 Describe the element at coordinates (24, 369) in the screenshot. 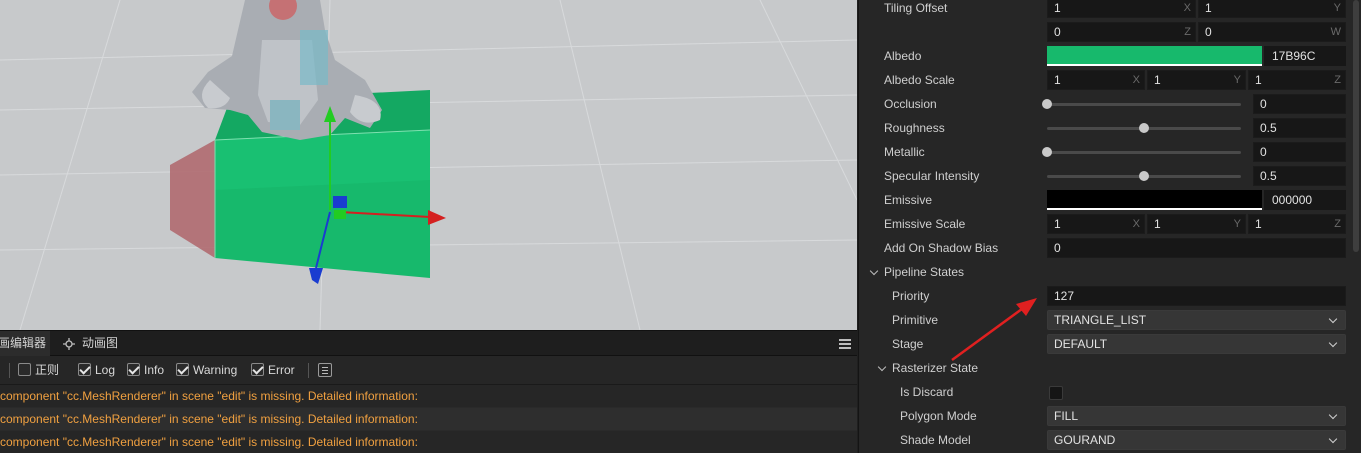

I see `checkbox-regex` at that location.